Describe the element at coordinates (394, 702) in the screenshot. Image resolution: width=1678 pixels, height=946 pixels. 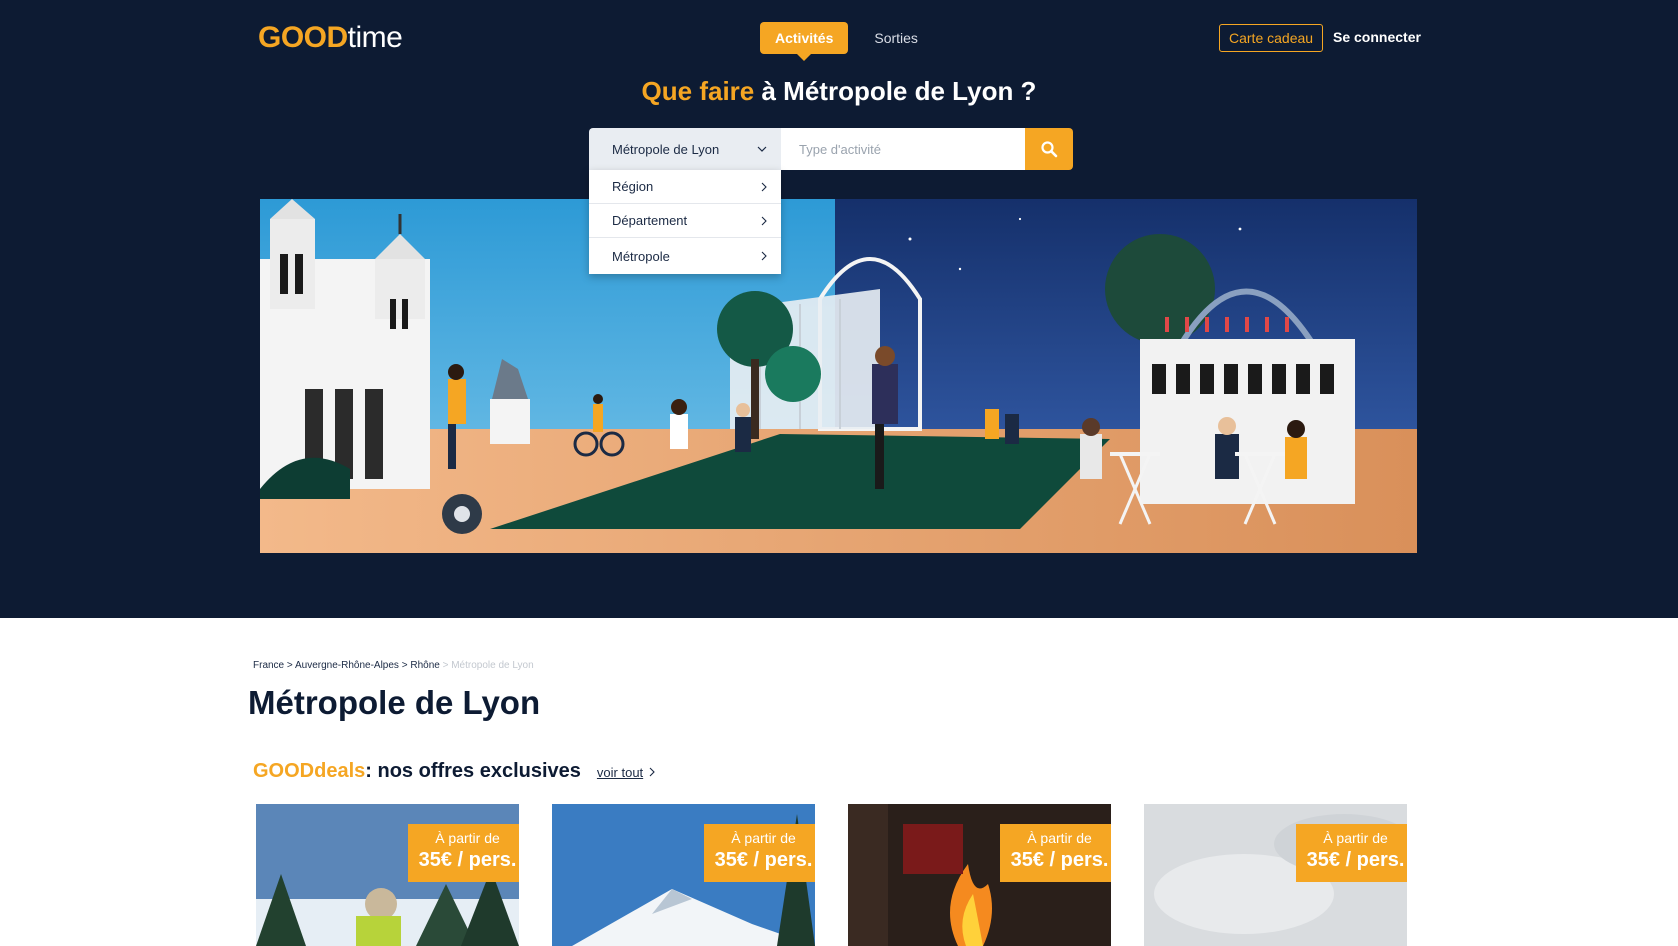
I see `page-title: Métropole de Lyon` at that location.